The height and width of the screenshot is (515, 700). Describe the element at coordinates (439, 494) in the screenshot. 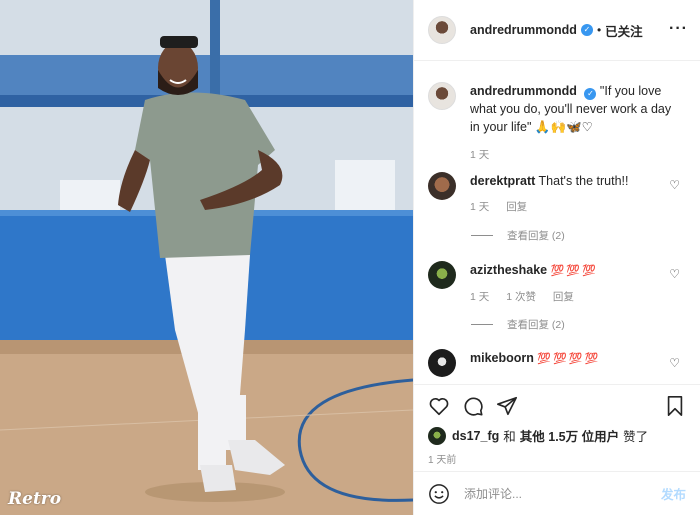

I see `smile-icon` at that location.